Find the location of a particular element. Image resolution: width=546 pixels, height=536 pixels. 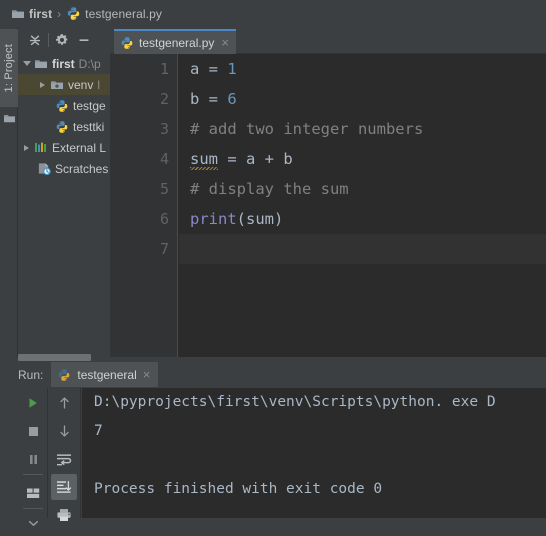

breadcrumb: first › testgeneral.py is located at coordinates (273, 13).